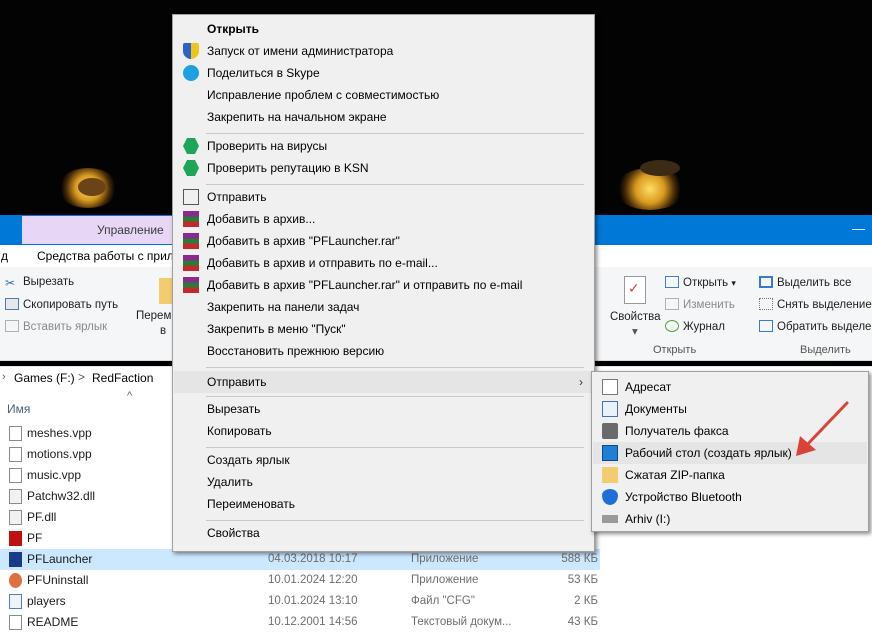 The image size is (872, 639). I want to click on context-menu-item: Переименовать, so click(383, 504).